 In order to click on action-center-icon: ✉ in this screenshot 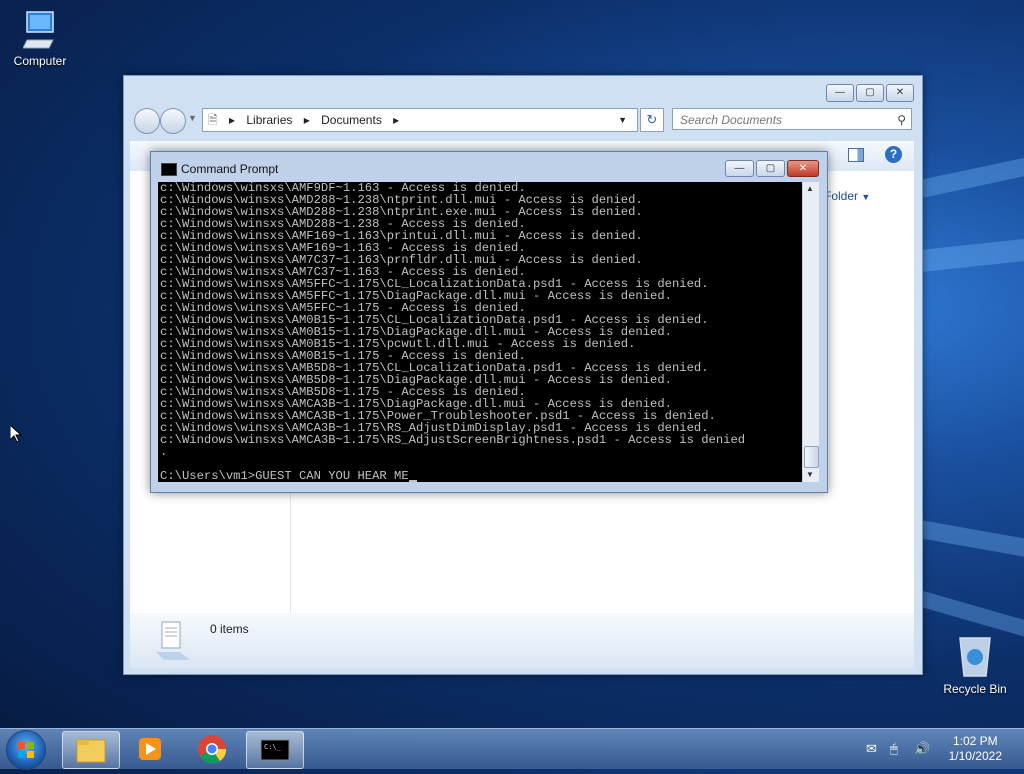, I will do `click(871, 749)`.